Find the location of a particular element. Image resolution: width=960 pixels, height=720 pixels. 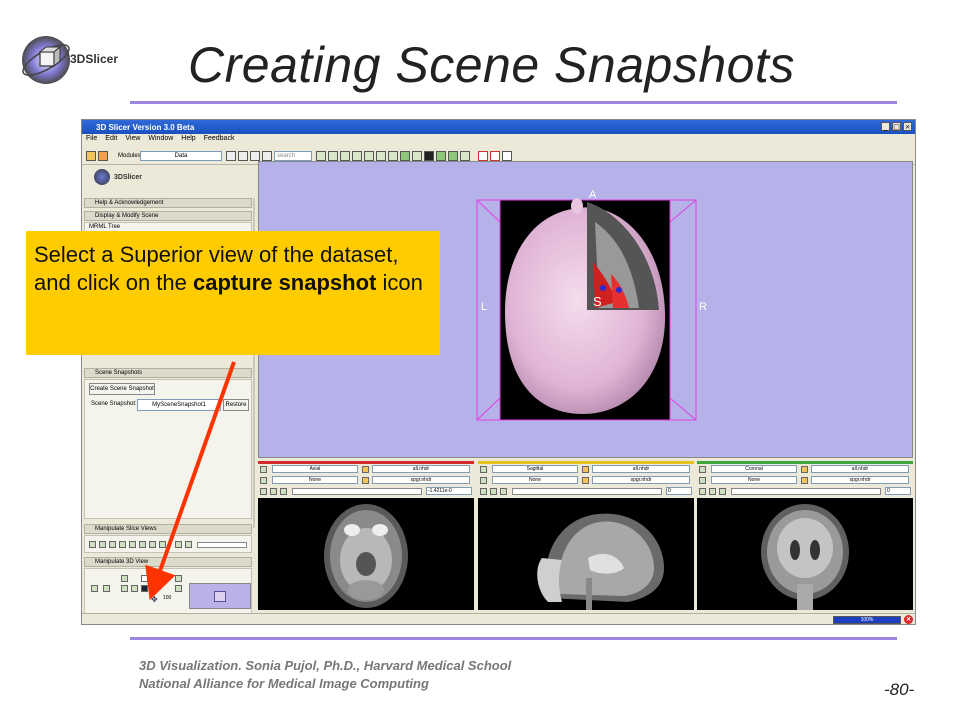

sagittal-background-select: all.nhdr is located at coordinates (641, 469).